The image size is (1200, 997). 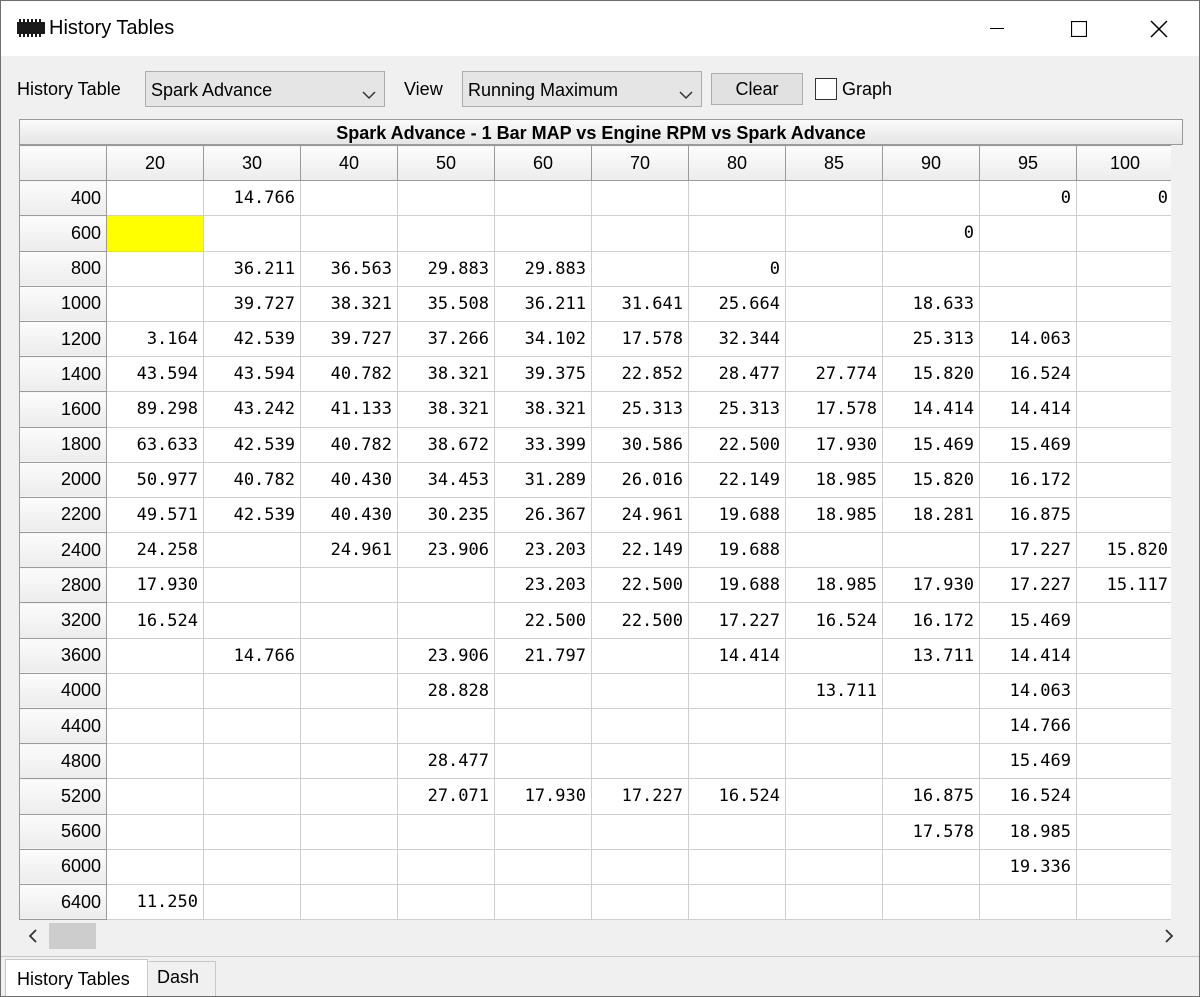 What do you see at coordinates (601, 936) in the screenshot?
I see `horizontal-scrollbar` at bounding box center [601, 936].